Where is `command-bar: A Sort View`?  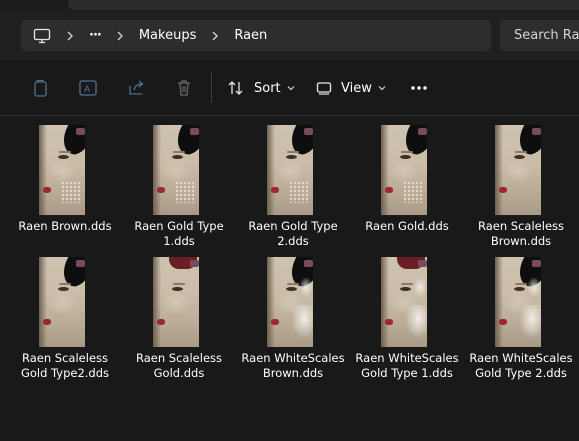
command-bar: A Sort View is located at coordinates (289, 88).